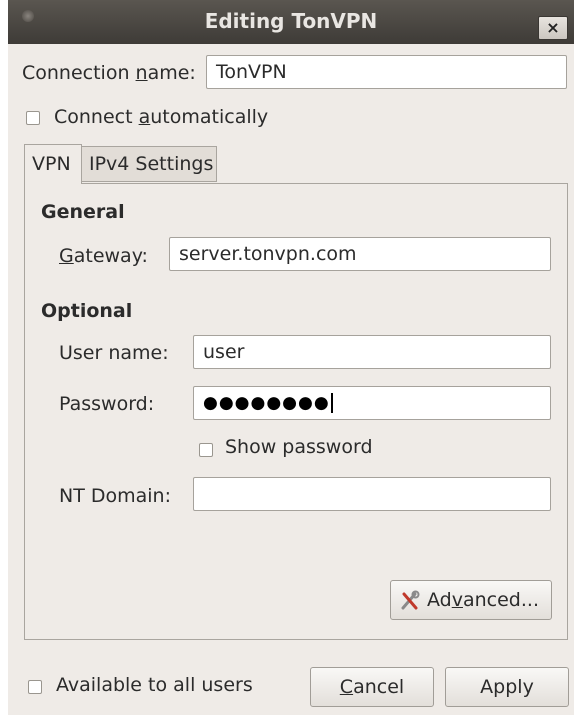 The height and width of the screenshot is (715, 576). I want to click on username-label: User name:, so click(114, 353).